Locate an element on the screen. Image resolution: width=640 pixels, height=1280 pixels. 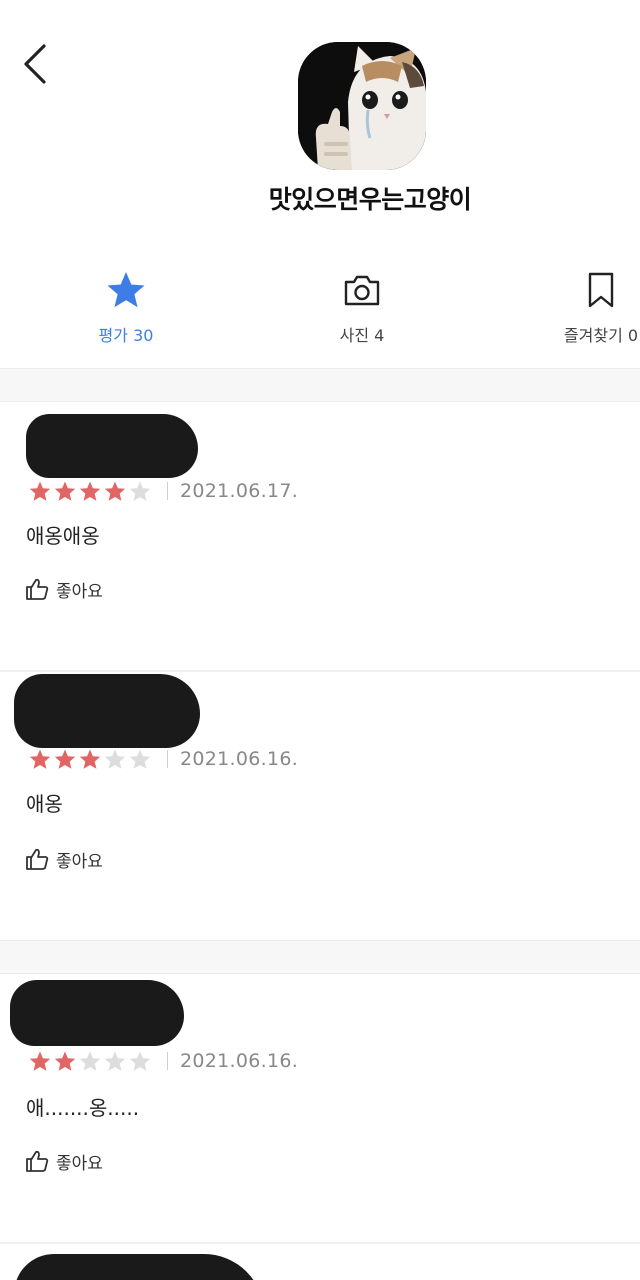
profile-name: 맛있으면우는고양이 is located at coordinates (370, 199).